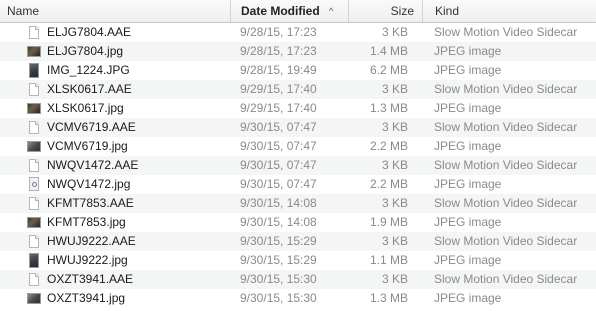 The width and height of the screenshot is (596, 311). Describe the element at coordinates (509, 11) in the screenshot. I see `column-header-kind: Kind` at that location.